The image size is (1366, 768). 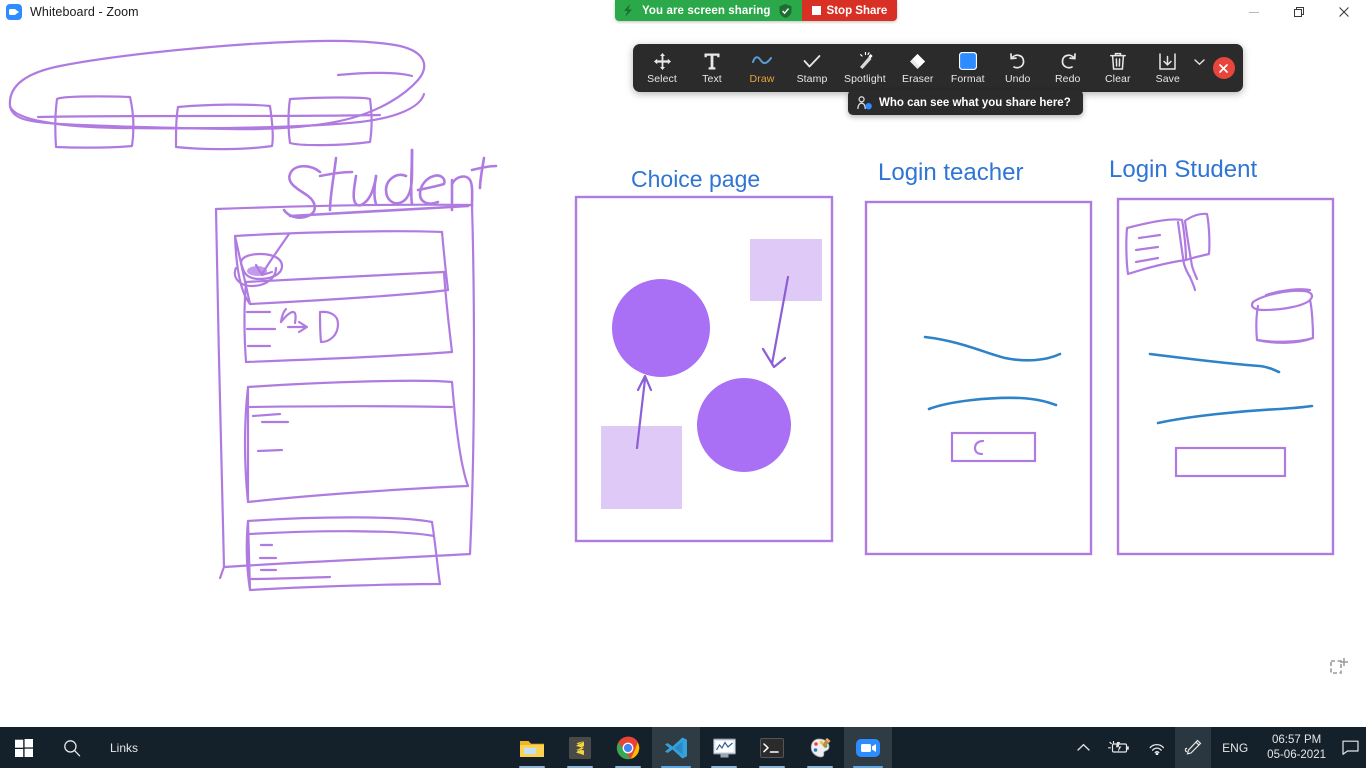 What do you see at coordinates (72, 747) in the screenshot?
I see `search-magnifier-icon` at bounding box center [72, 747].